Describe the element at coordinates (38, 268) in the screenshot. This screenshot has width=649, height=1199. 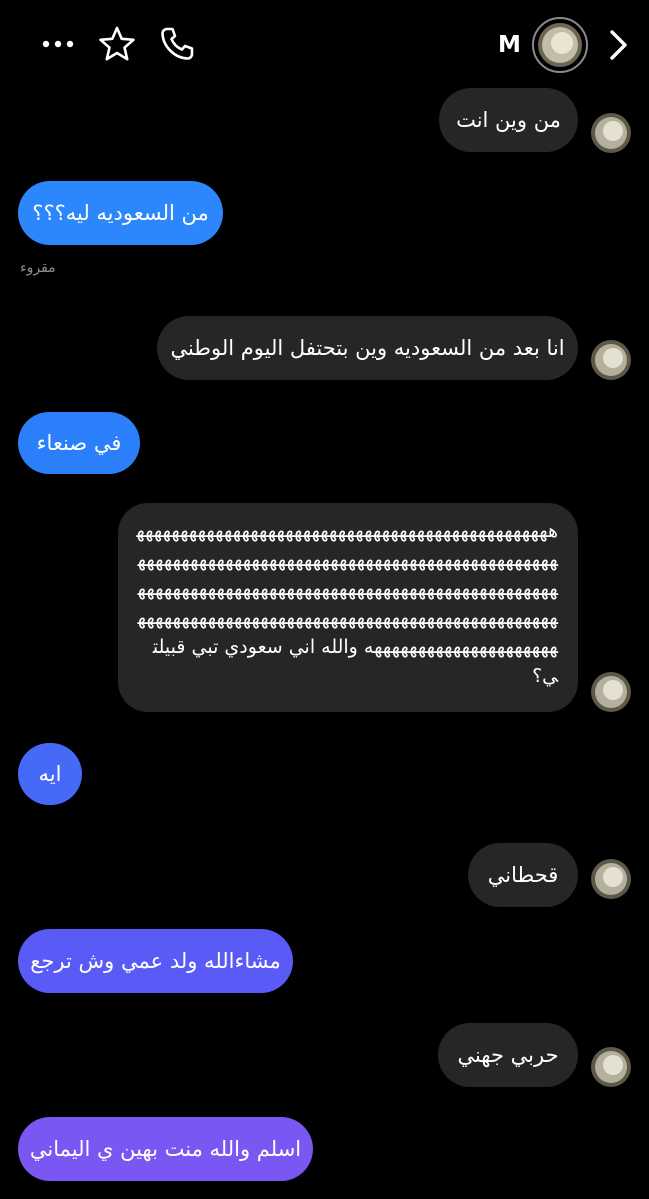
I see `seen-status: مقروء` at that location.